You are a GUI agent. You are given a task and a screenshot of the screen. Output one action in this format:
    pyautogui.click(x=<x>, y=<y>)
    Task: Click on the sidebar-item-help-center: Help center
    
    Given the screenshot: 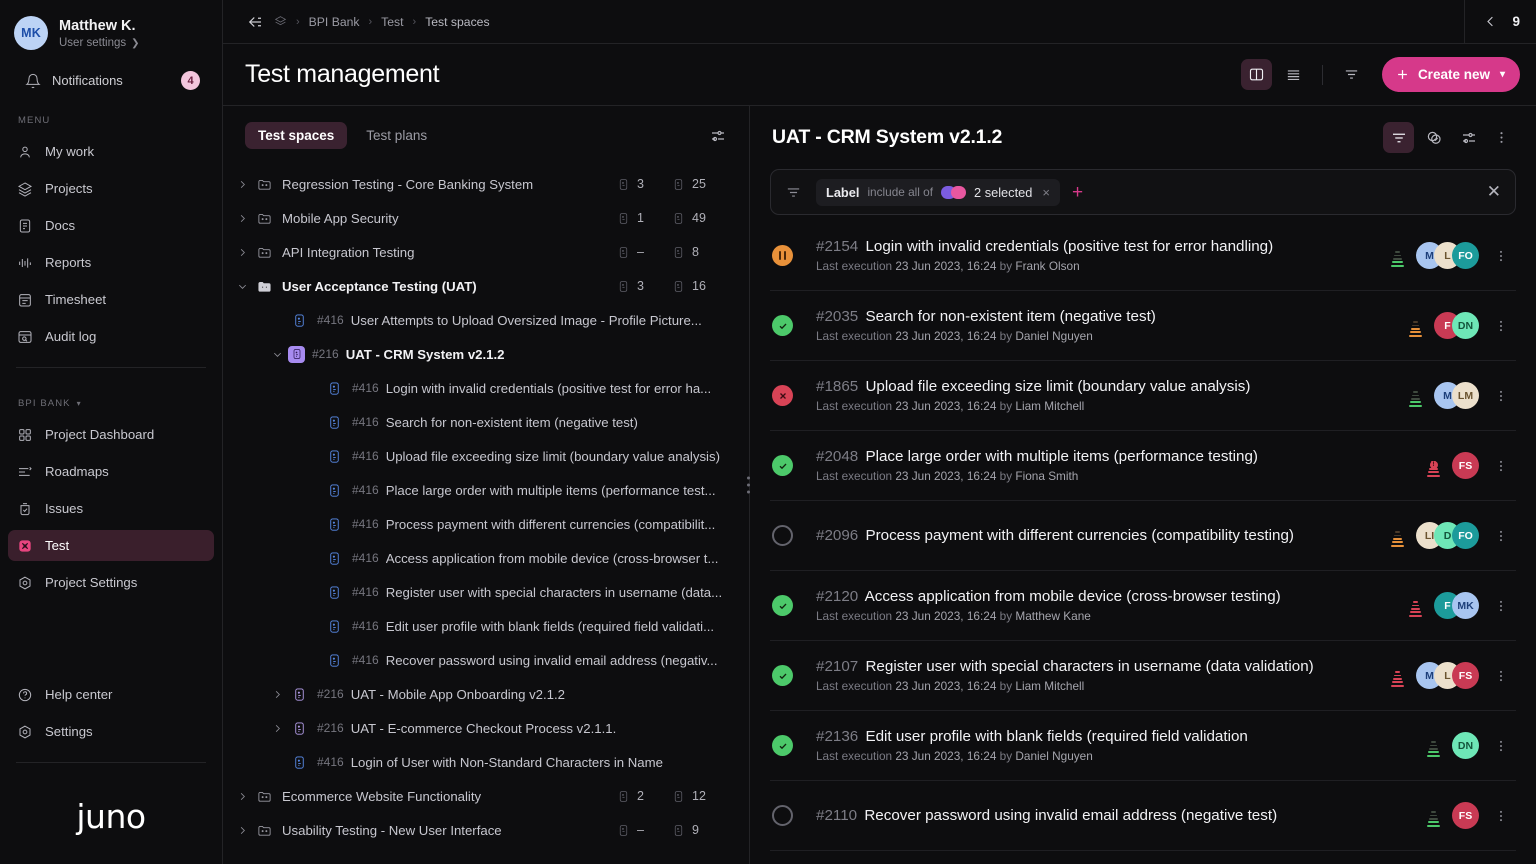 What is the action you would take?
    pyautogui.click(x=111, y=694)
    